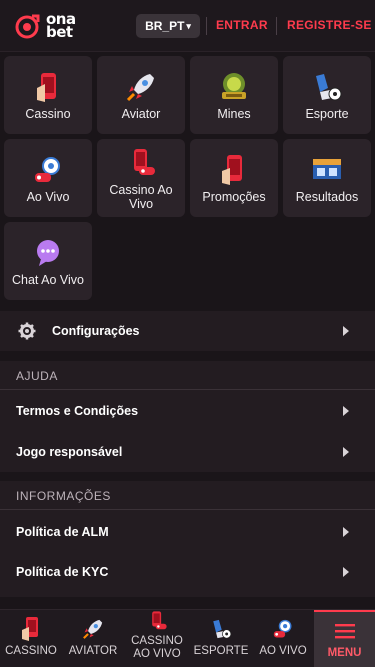  I want to click on nav-label: MENU, so click(344, 653).